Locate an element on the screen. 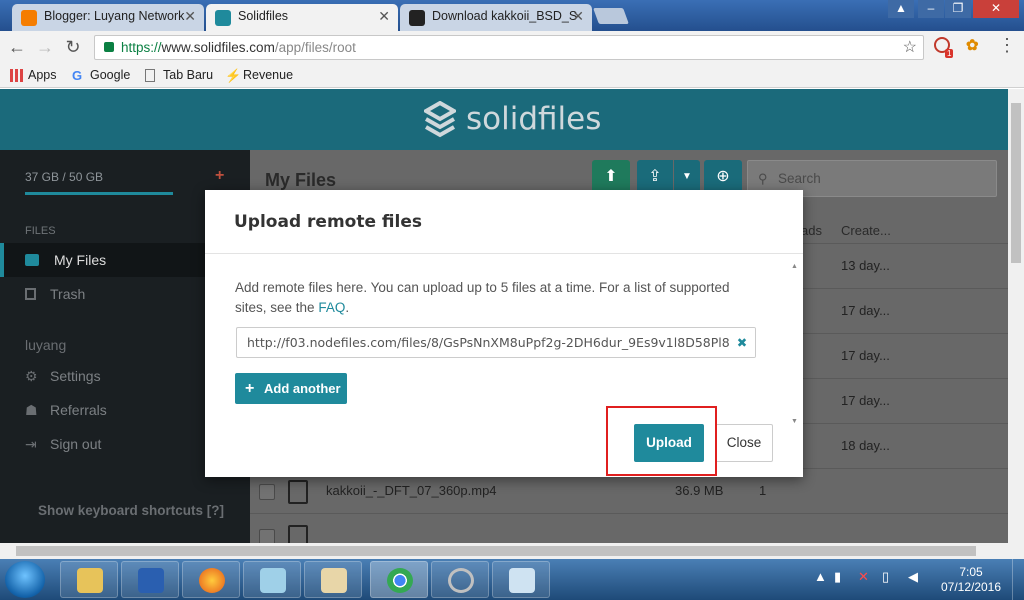 The image size is (1024, 600). apps-grid-icon is located at coordinates (16, 75).